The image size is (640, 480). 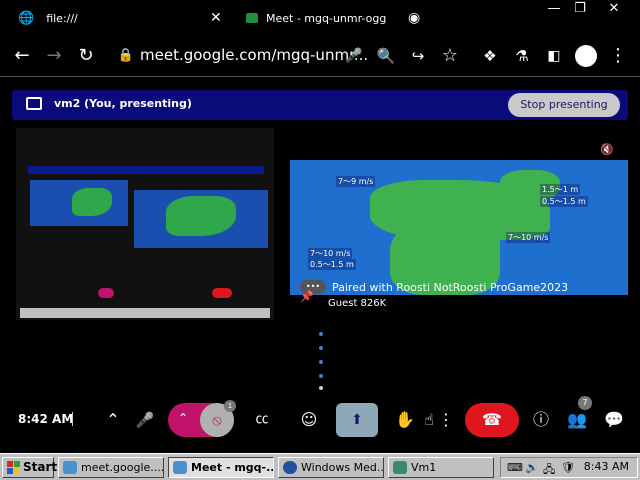 I want to click on end-call-button: ☎, so click(x=492, y=420).